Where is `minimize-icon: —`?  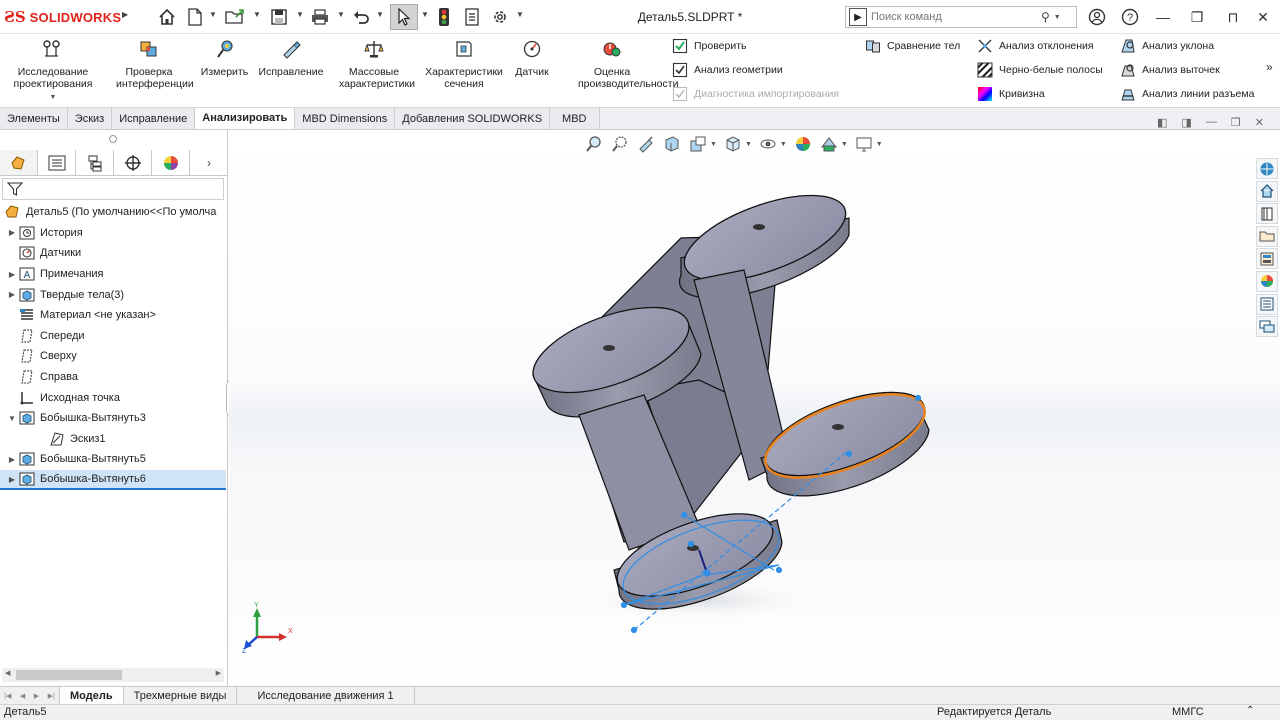
minimize-icon: — is located at coordinates (1163, 17).